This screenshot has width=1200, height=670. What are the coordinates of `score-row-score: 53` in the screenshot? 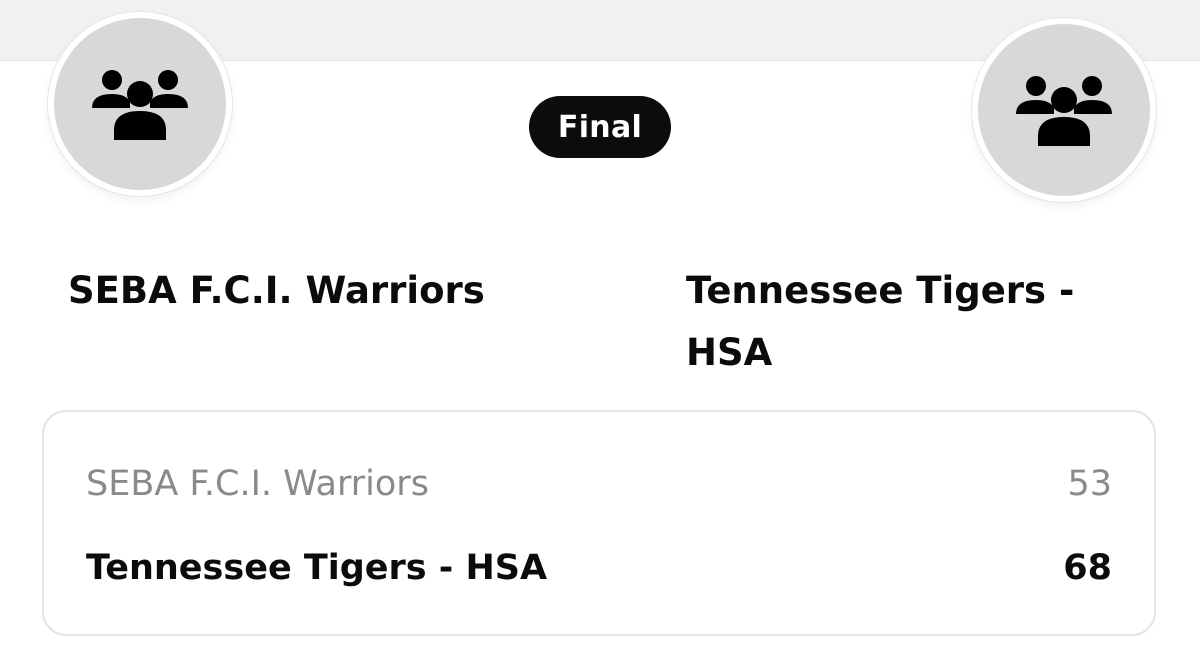 It's located at (1089, 484).